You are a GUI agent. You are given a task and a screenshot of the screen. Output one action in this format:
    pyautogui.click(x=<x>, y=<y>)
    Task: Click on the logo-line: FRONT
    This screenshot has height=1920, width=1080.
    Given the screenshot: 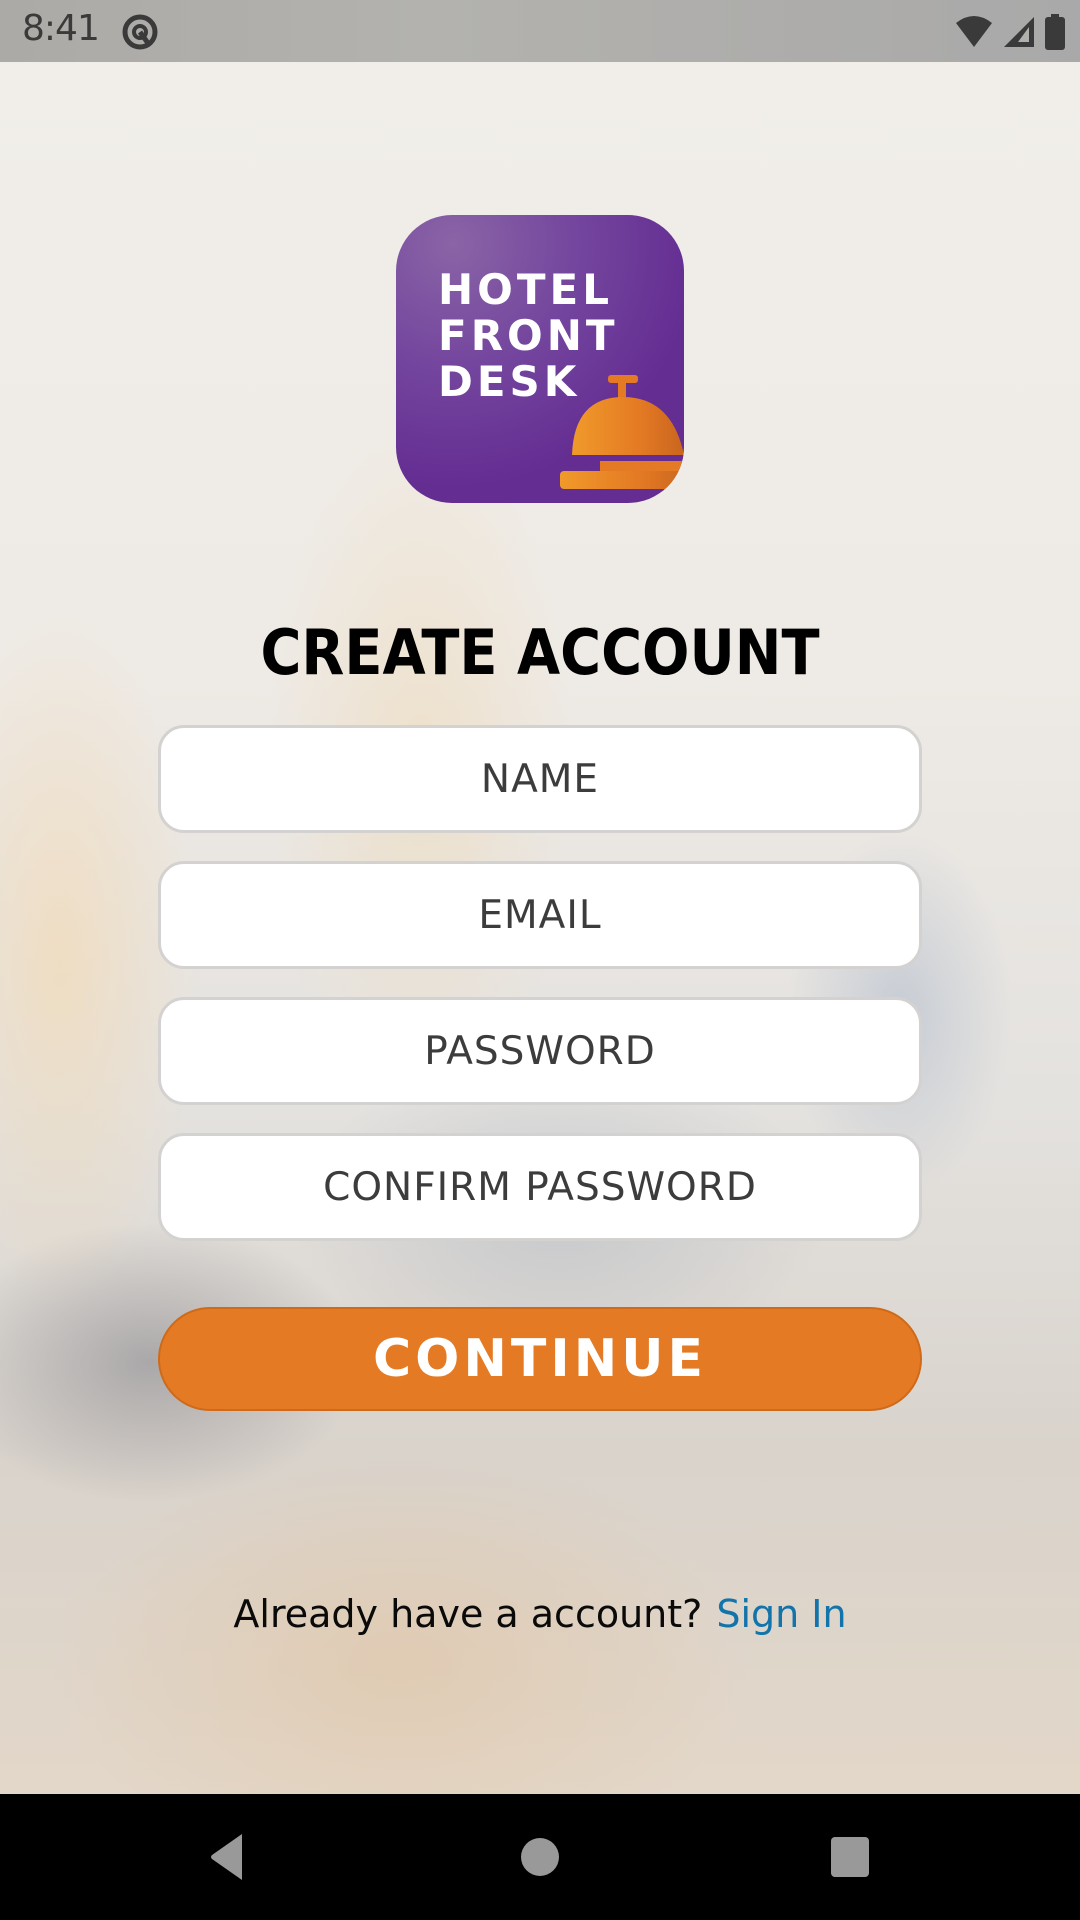 What is the action you would take?
    pyautogui.click(x=528, y=335)
    